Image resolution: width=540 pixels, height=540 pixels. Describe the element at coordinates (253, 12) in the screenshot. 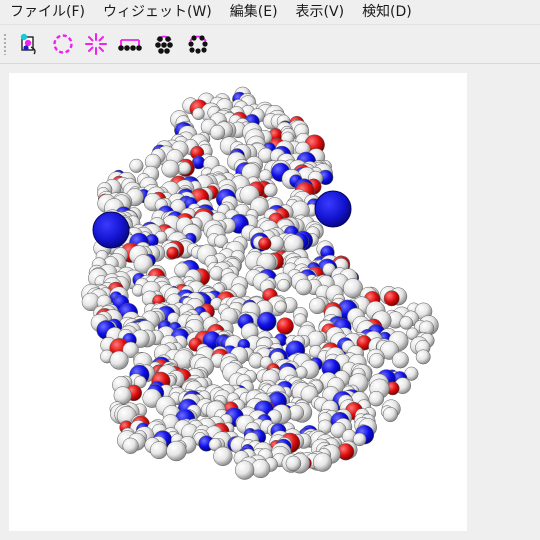

I see `menu-edit: 編集(E)` at that location.